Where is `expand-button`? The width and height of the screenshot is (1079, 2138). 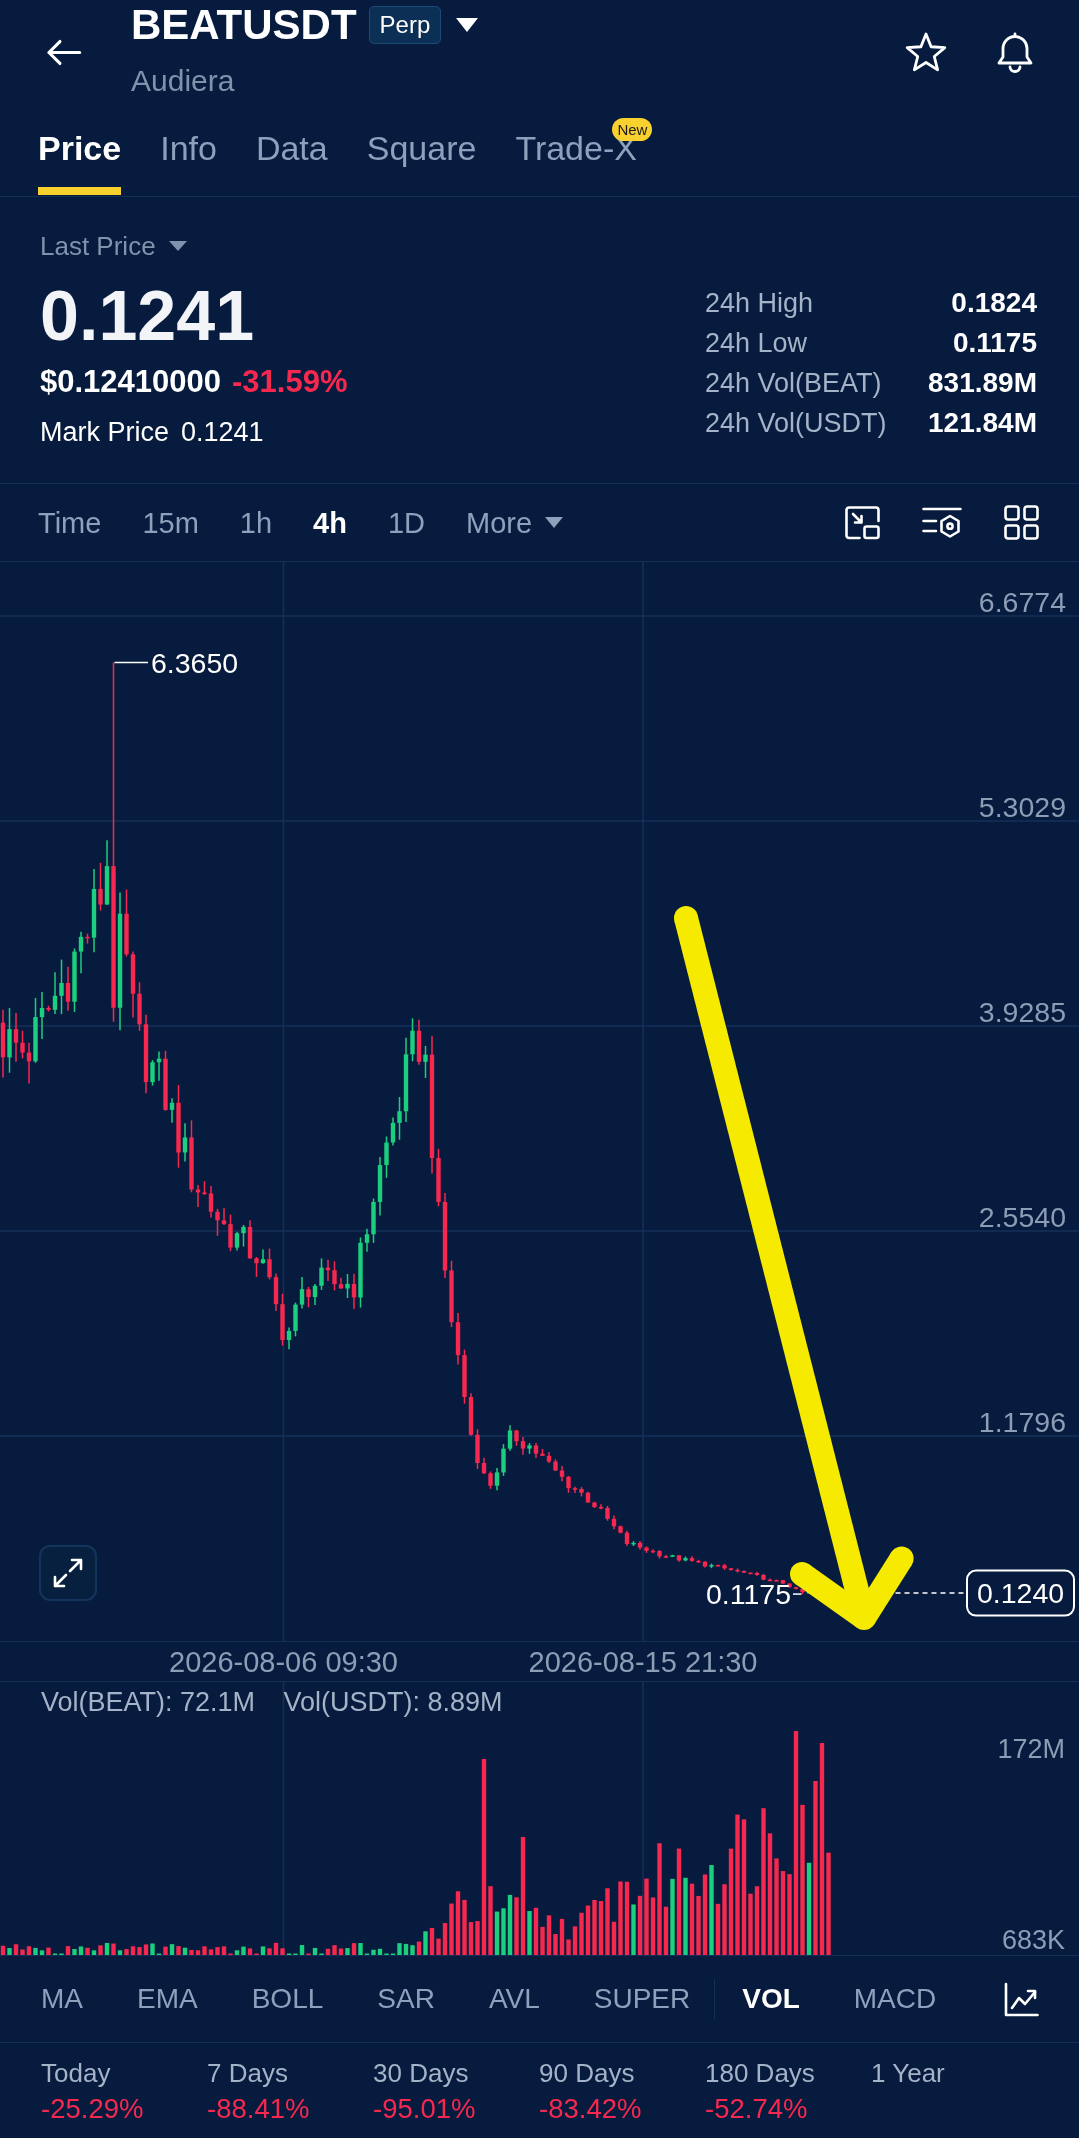 expand-button is located at coordinates (68, 1573).